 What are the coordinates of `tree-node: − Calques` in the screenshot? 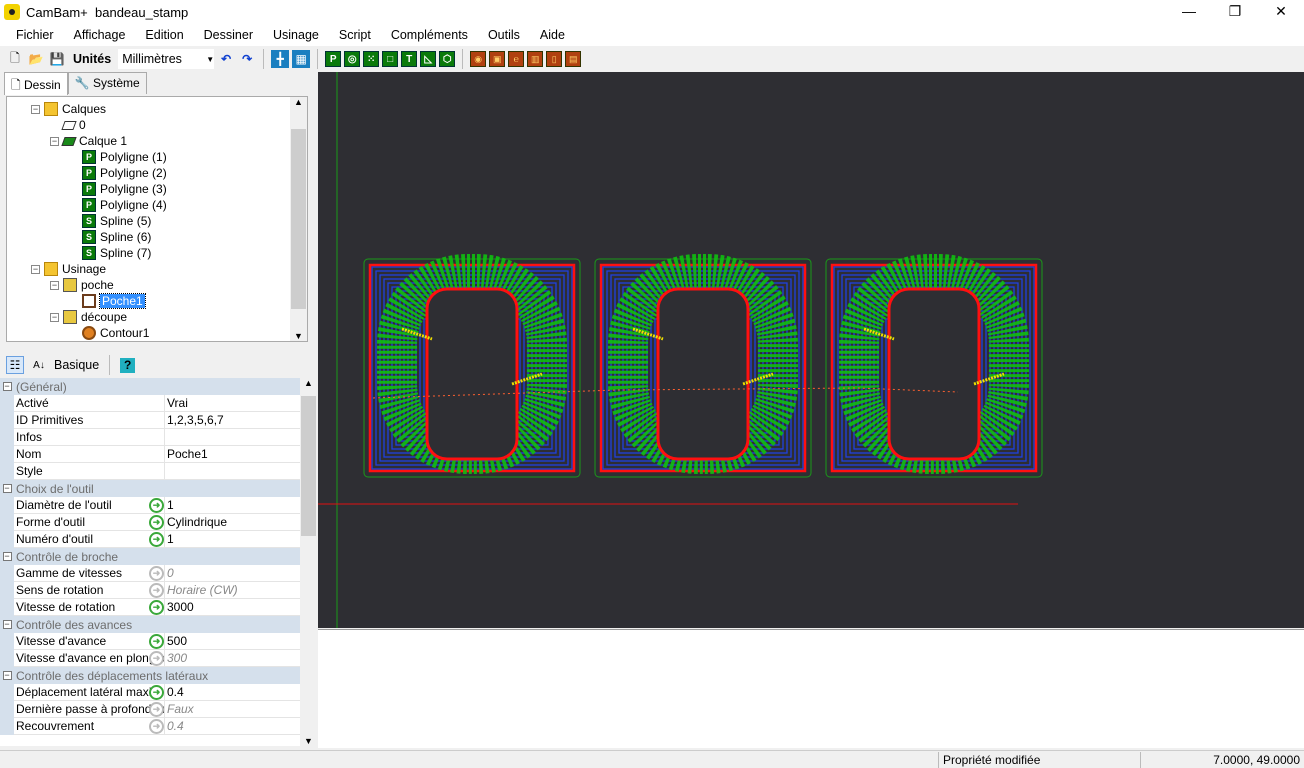 It's located at (68, 109).